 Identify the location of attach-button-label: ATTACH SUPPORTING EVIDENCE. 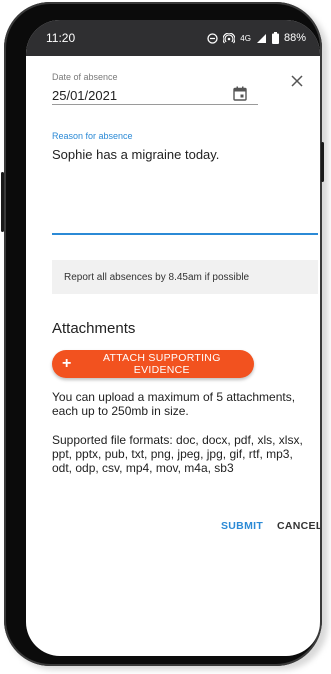
(161, 364).